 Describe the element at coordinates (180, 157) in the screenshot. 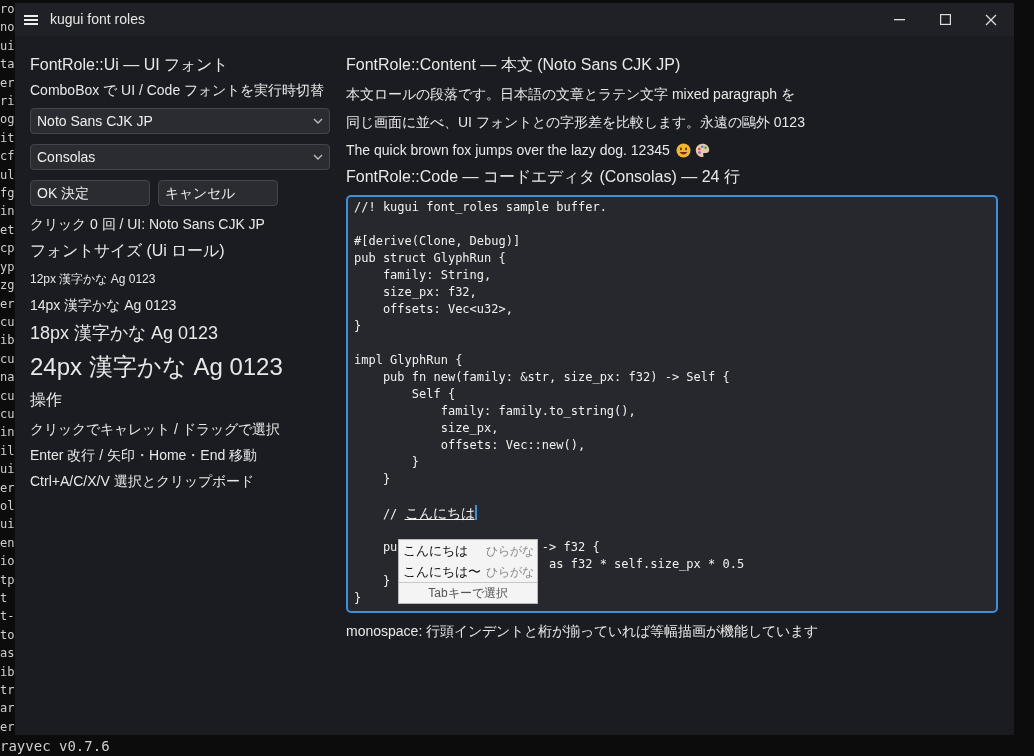

I see `font-dropdown: Consolas` at that location.